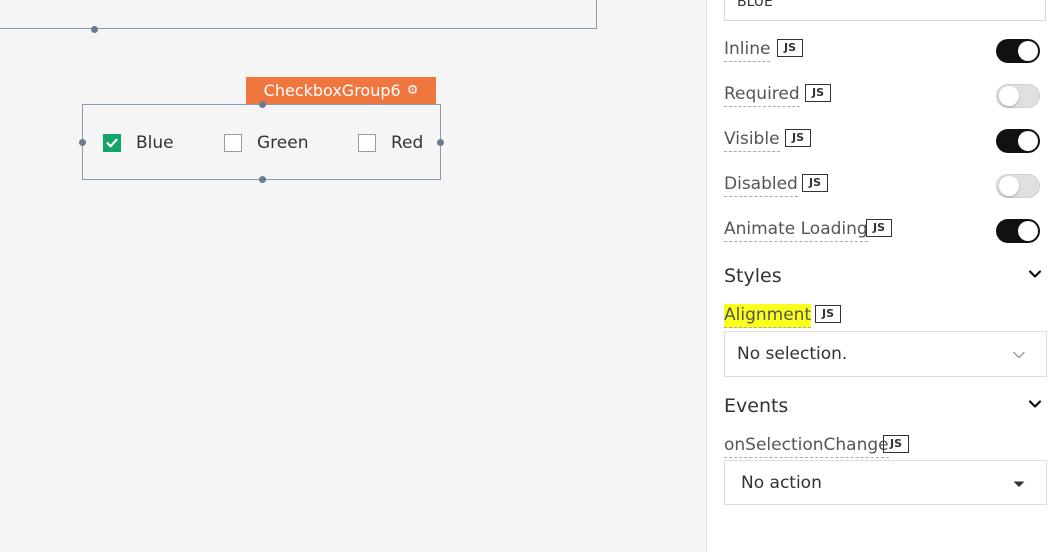  I want to click on checkbox-checked-icon, so click(112, 143).